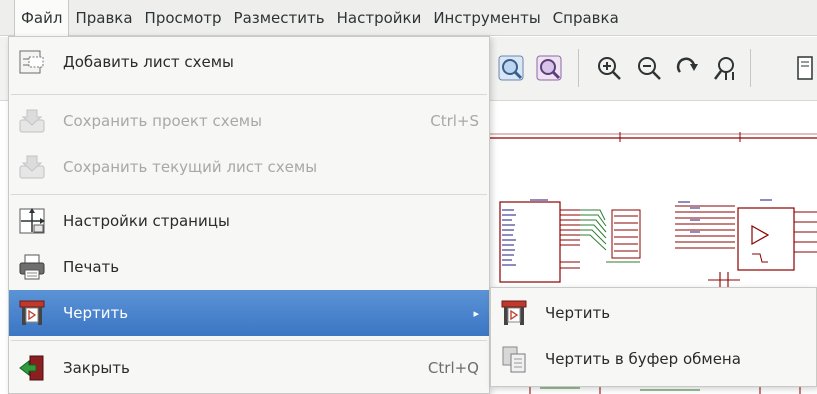 The image size is (817, 394). I want to click on plot-submenu: Чертить Чертить в буфер обмена, so click(653, 337).